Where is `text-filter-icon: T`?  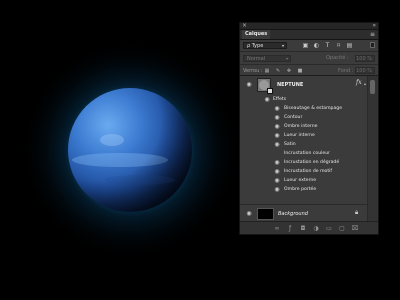 text-filter-icon: T is located at coordinates (327, 45).